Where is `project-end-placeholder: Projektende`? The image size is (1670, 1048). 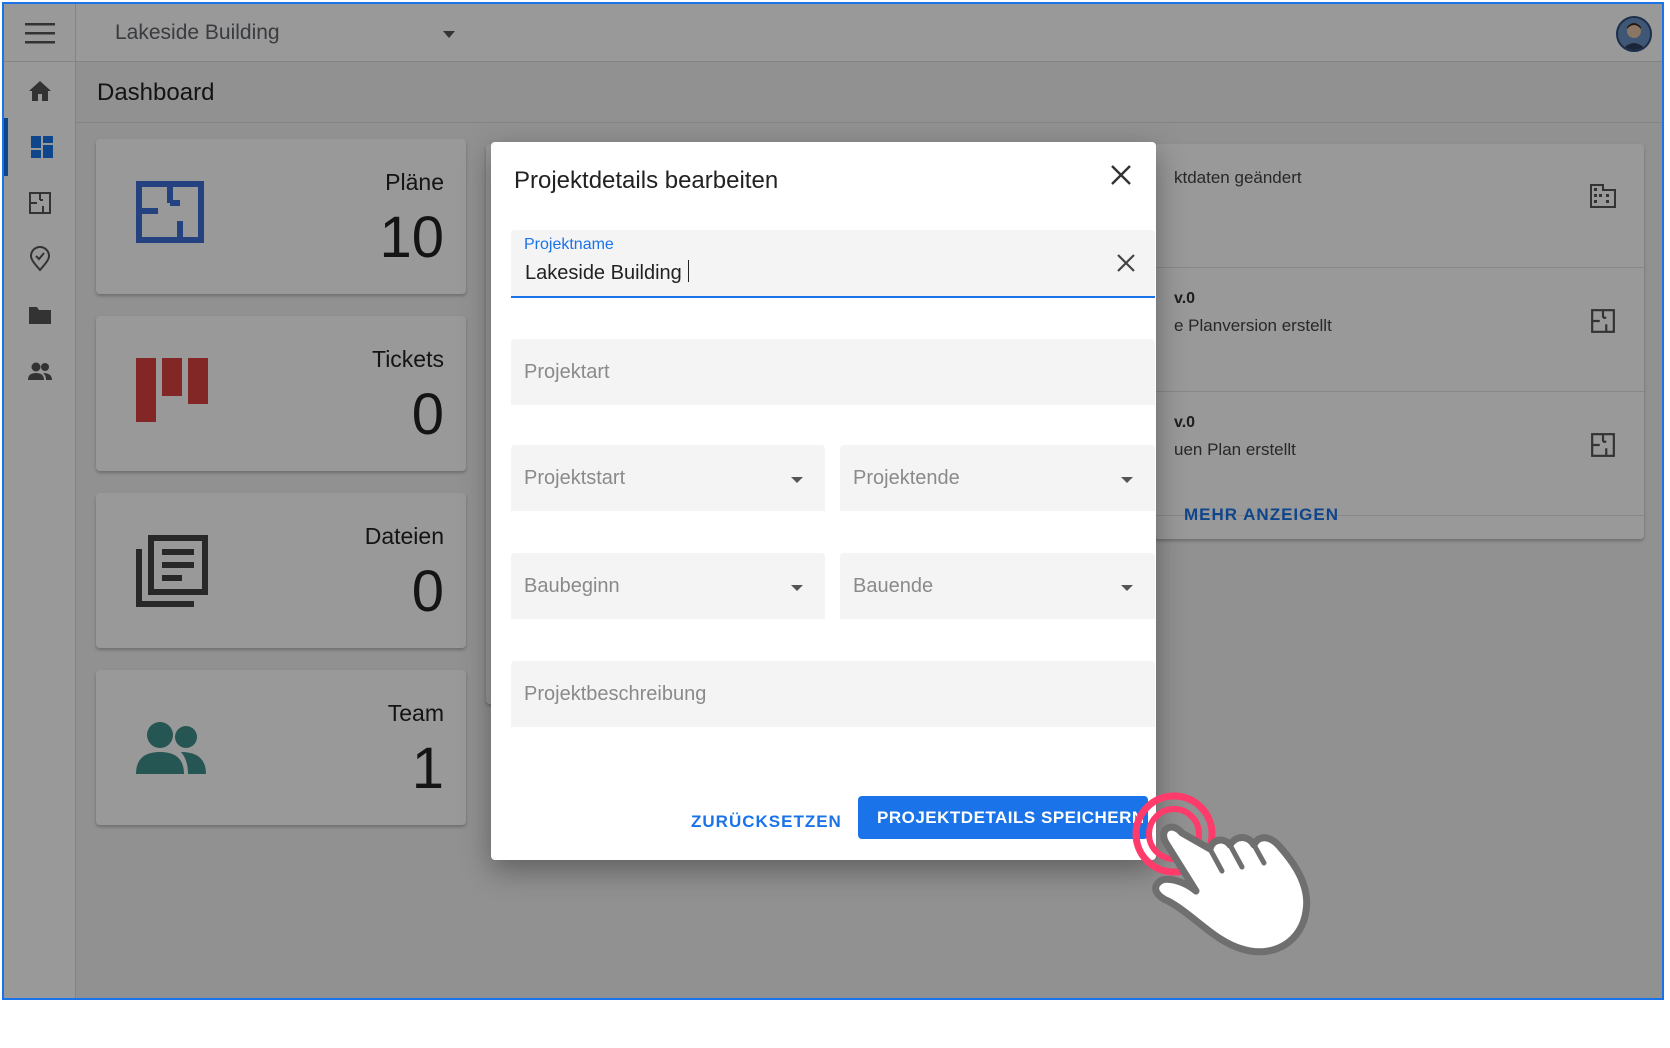 project-end-placeholder: Projektende is located at coordinates (906, 478).